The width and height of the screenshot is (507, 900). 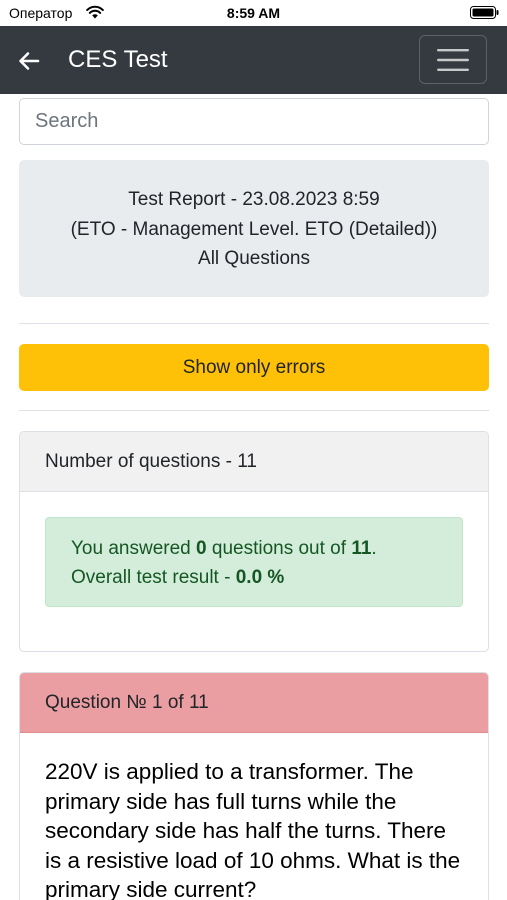 What do you see at coordinates (254, 199) in the screenshot?
I see `report-title: Test Report - 23.08.2023 8:59` at bounding box center [254, 199].